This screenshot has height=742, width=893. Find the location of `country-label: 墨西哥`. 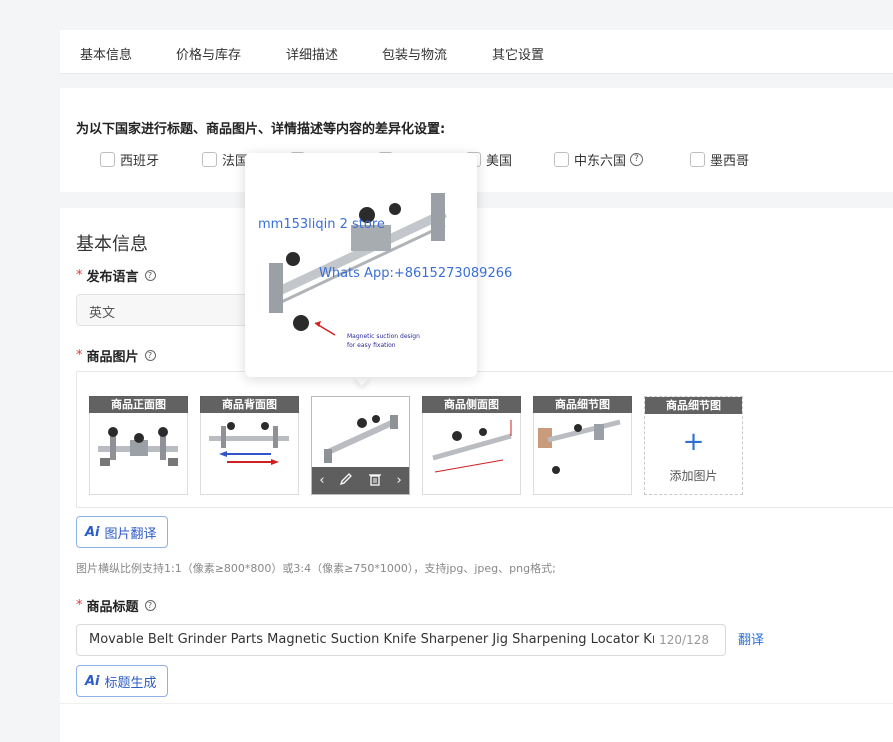

country-label: 墨西哥 is located at coordinates (730, 161).